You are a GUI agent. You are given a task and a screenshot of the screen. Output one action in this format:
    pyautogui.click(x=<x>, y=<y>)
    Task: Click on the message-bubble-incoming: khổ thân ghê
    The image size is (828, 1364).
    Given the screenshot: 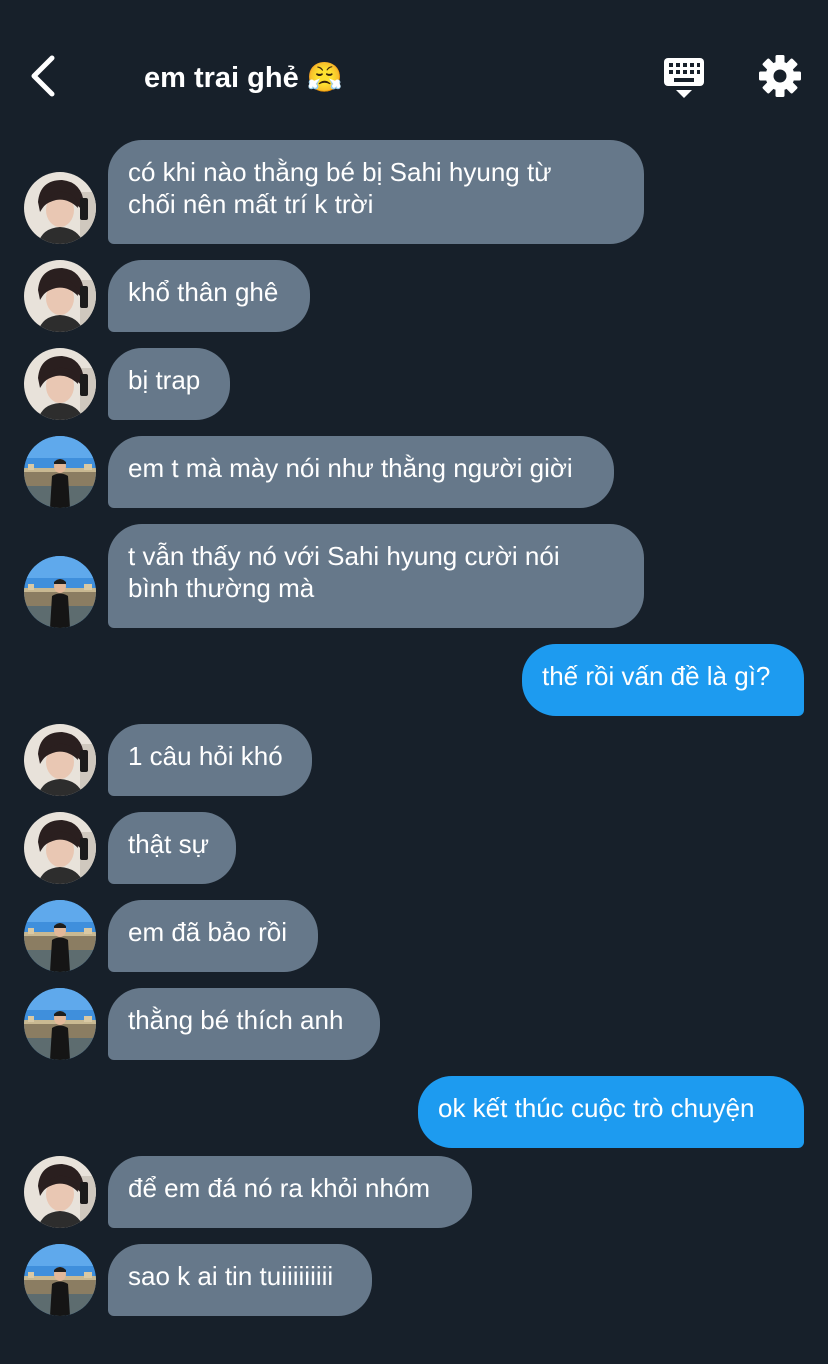 What is the action you would take?
    pyautogui.click(x=209, y=296)
    